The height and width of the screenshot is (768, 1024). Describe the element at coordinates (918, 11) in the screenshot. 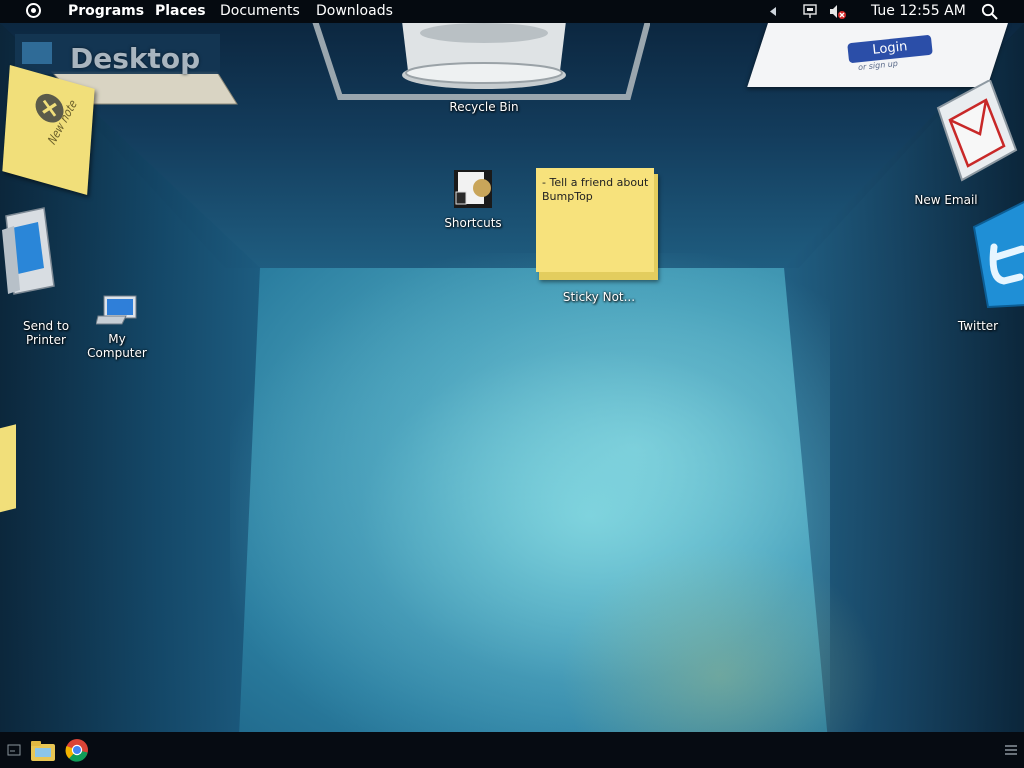

I see `clock: Tue 12:55 AM` at that location.